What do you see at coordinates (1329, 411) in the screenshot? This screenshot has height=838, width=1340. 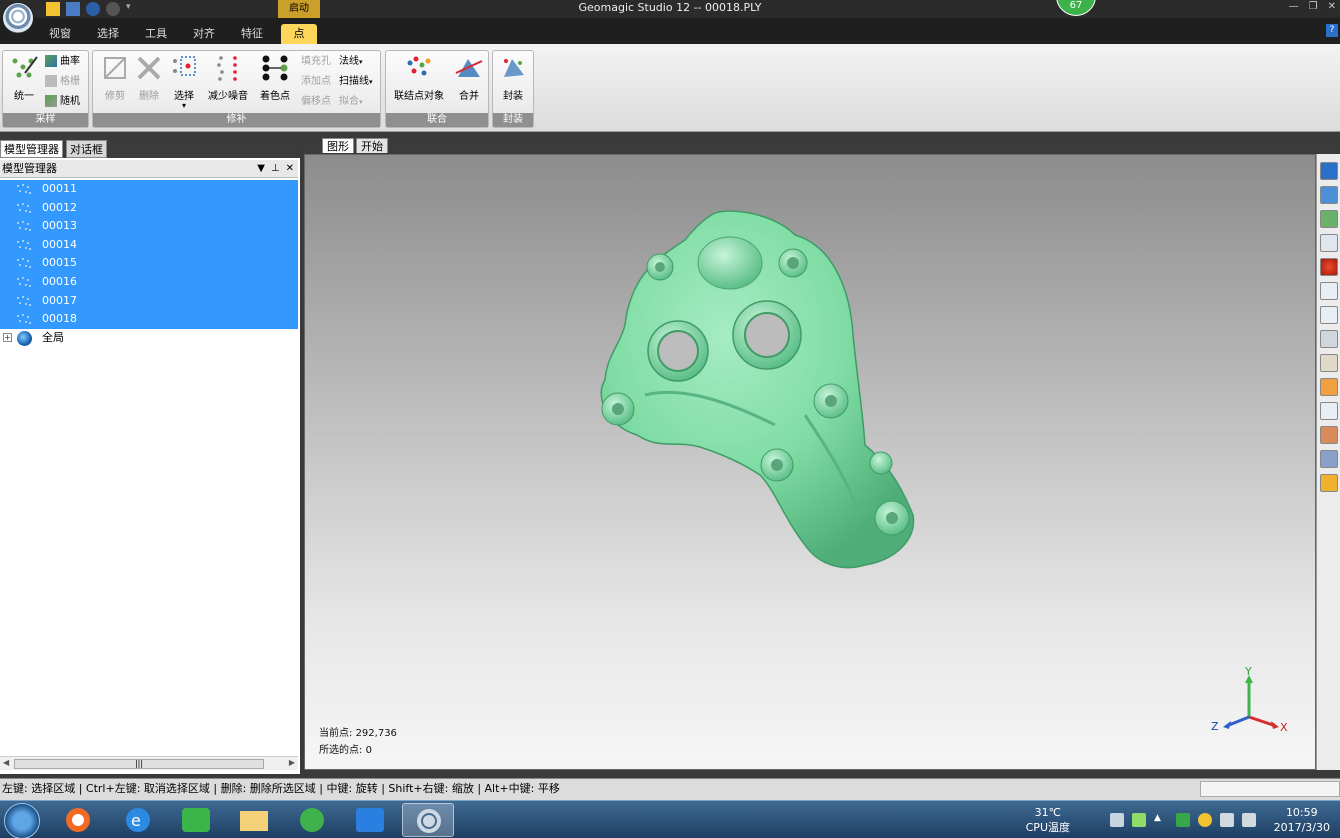 I see `cursor-select-icon` at bounding box center [1329, 411].